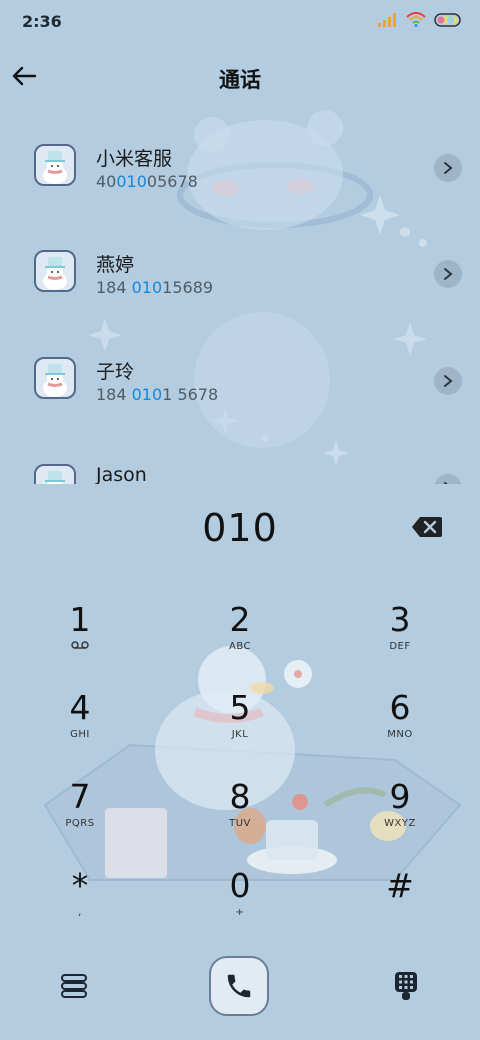 Image resolution: width=480 pixels, height=1040 pixels. I want to click on bottom-bar, so click(240, 988).